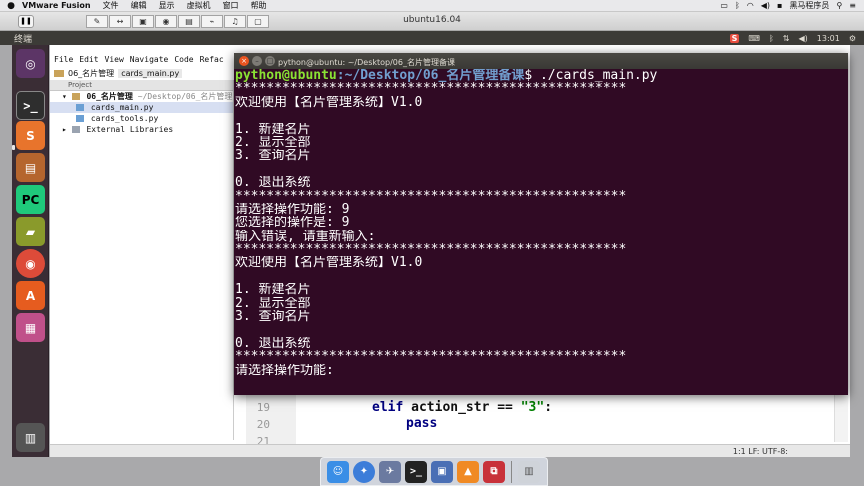 The width and height of the screenshot is (864, 486). What do you see at coordinates (30, 63) in the screenshot?
I see `ubuntu-dash-icon: ◎` at bounding box center [30, 63].